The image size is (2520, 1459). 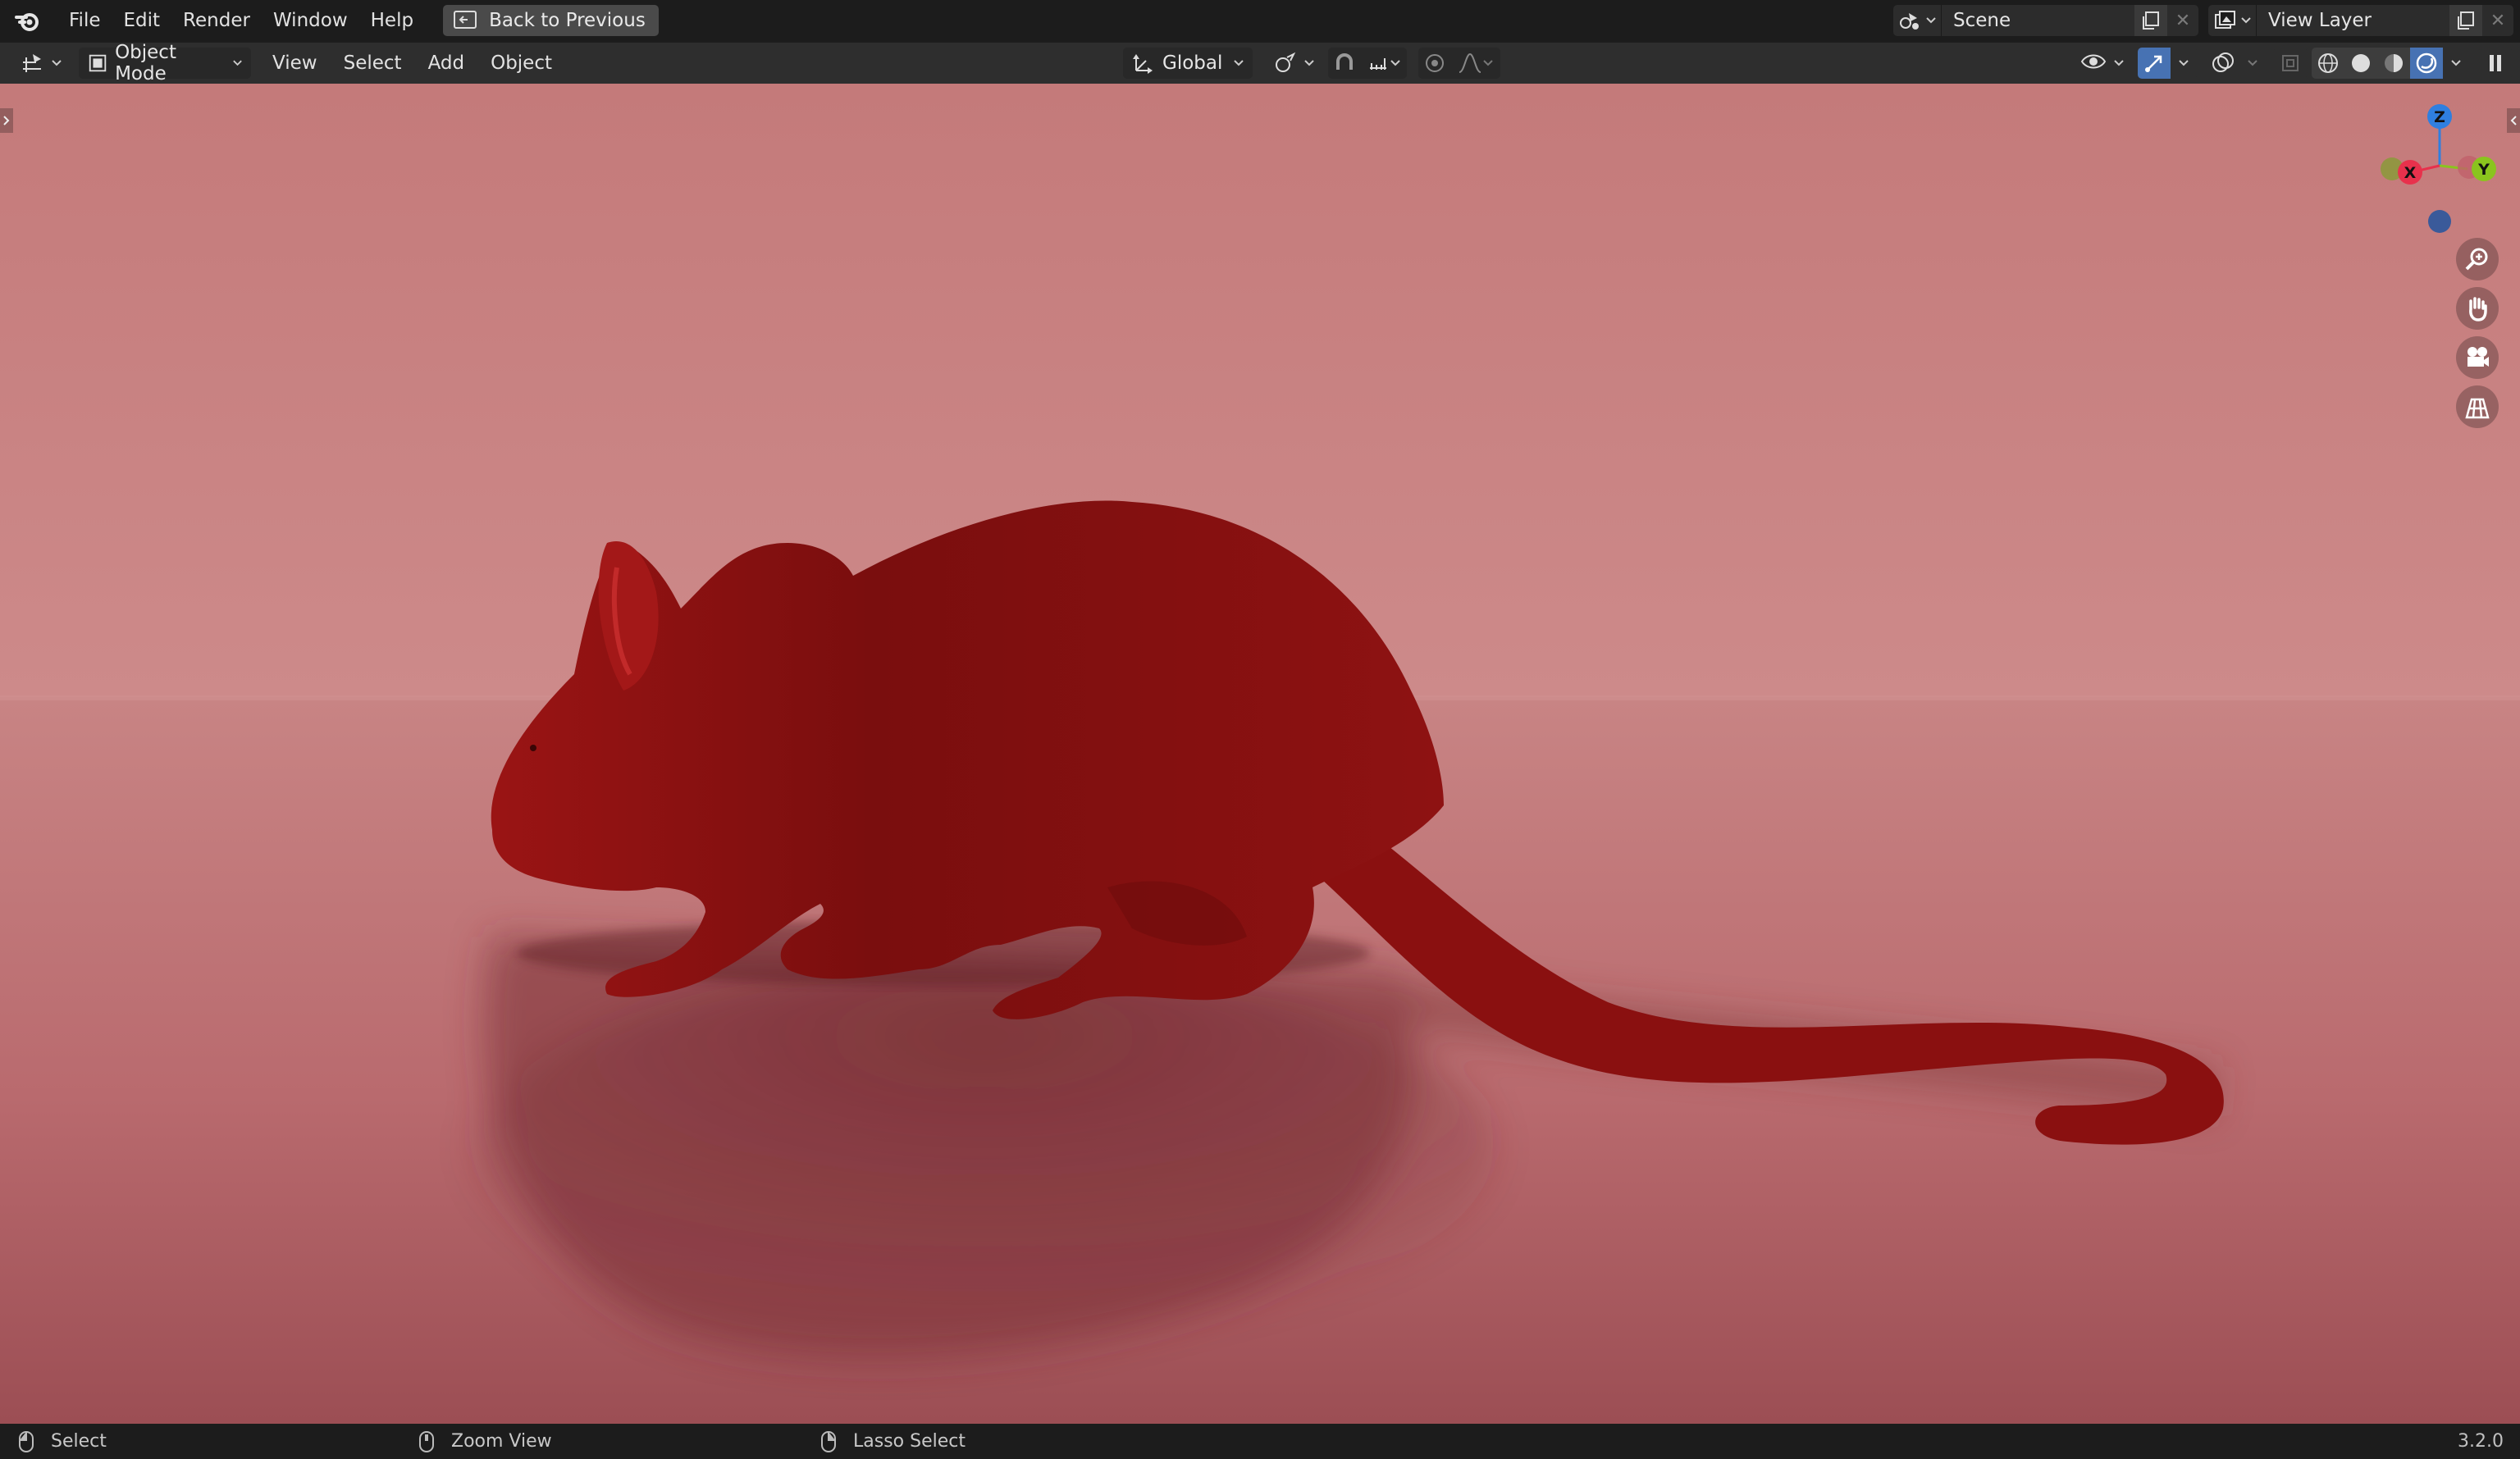 What do you see at coordinates (2466, 20) in the screenshot?
I see `new-view-layer-button` at bounding box center [2466, 20].